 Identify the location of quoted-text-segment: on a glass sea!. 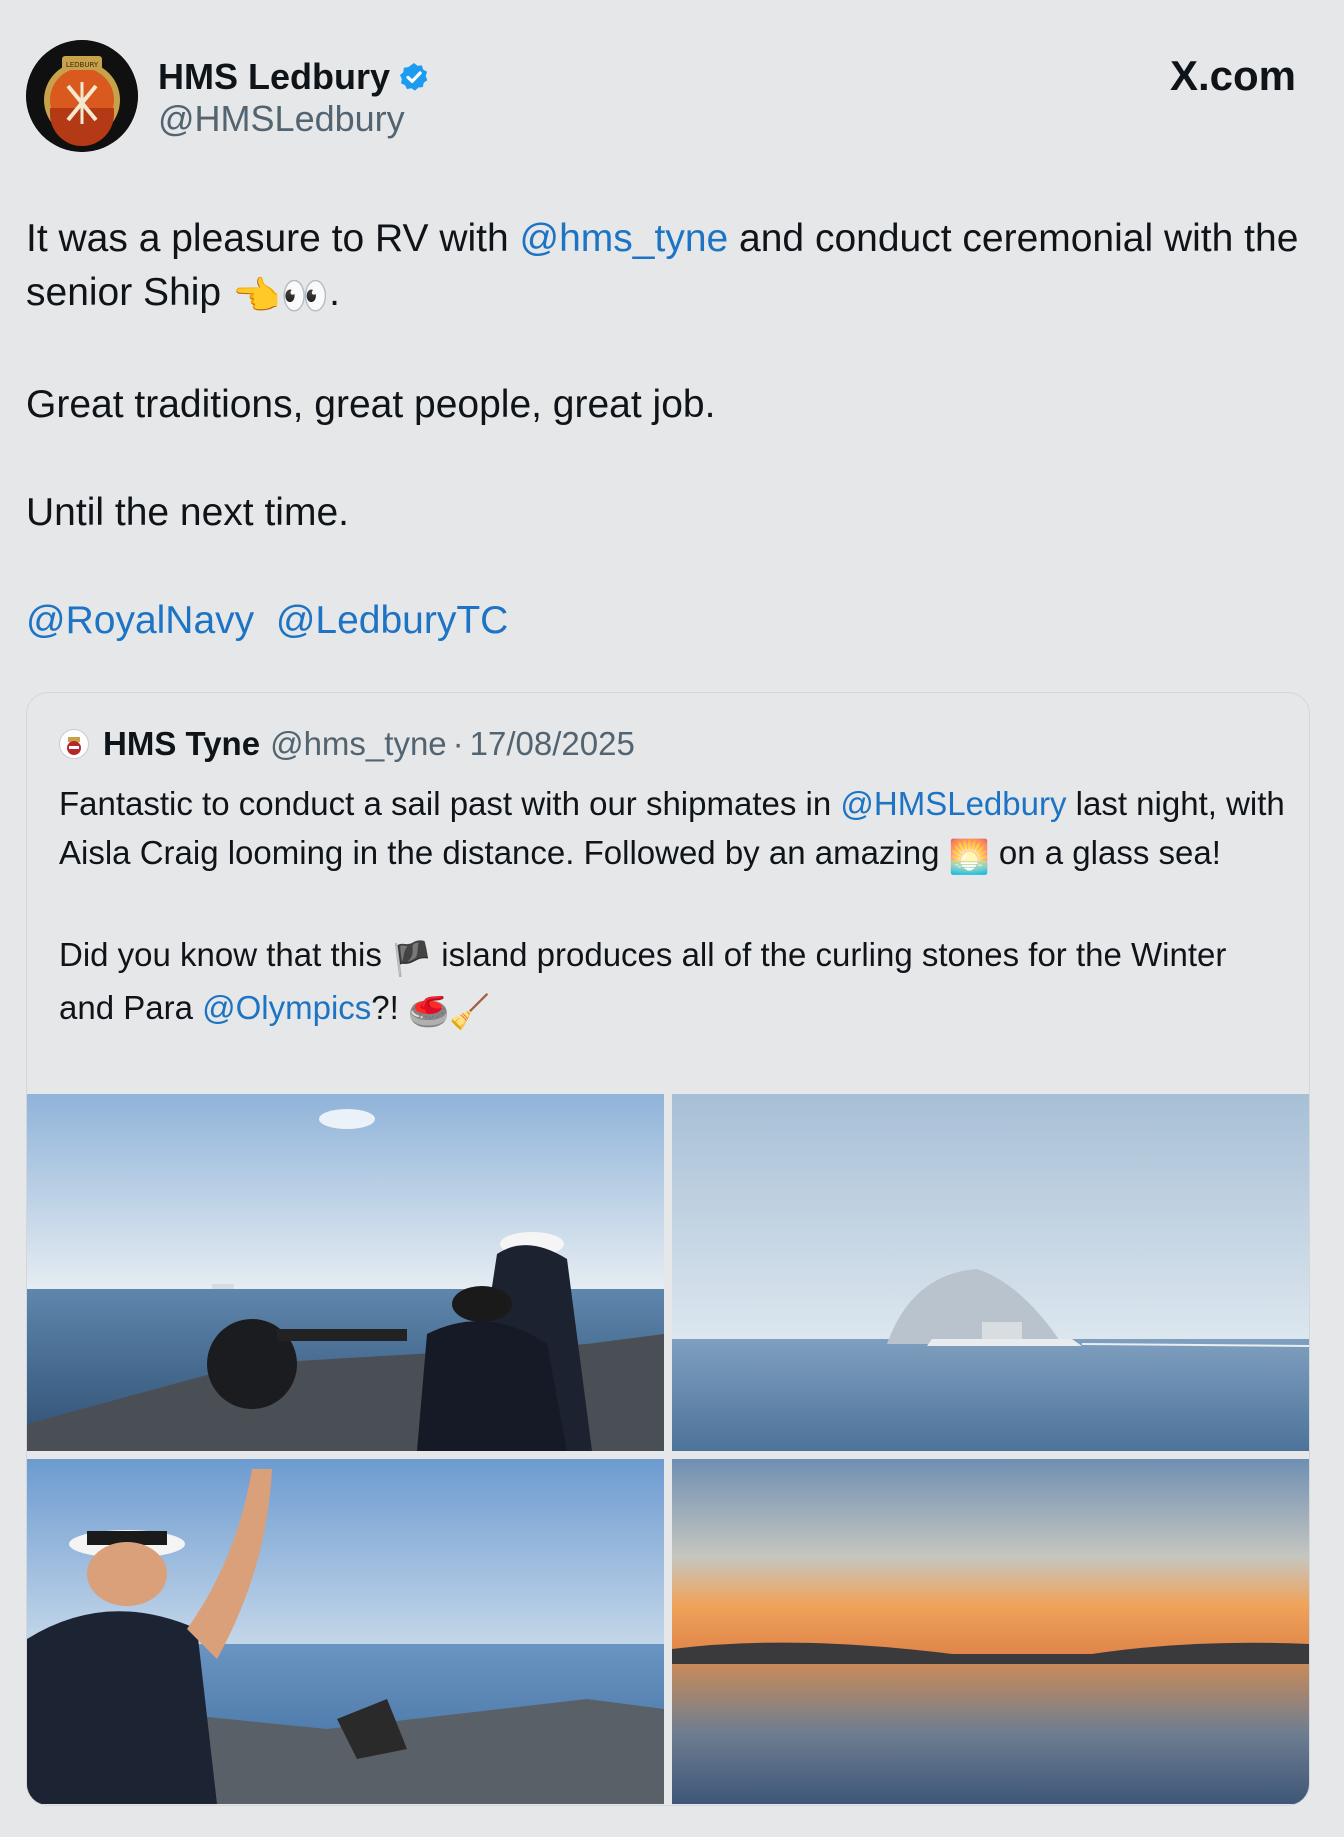
(1105, 852).